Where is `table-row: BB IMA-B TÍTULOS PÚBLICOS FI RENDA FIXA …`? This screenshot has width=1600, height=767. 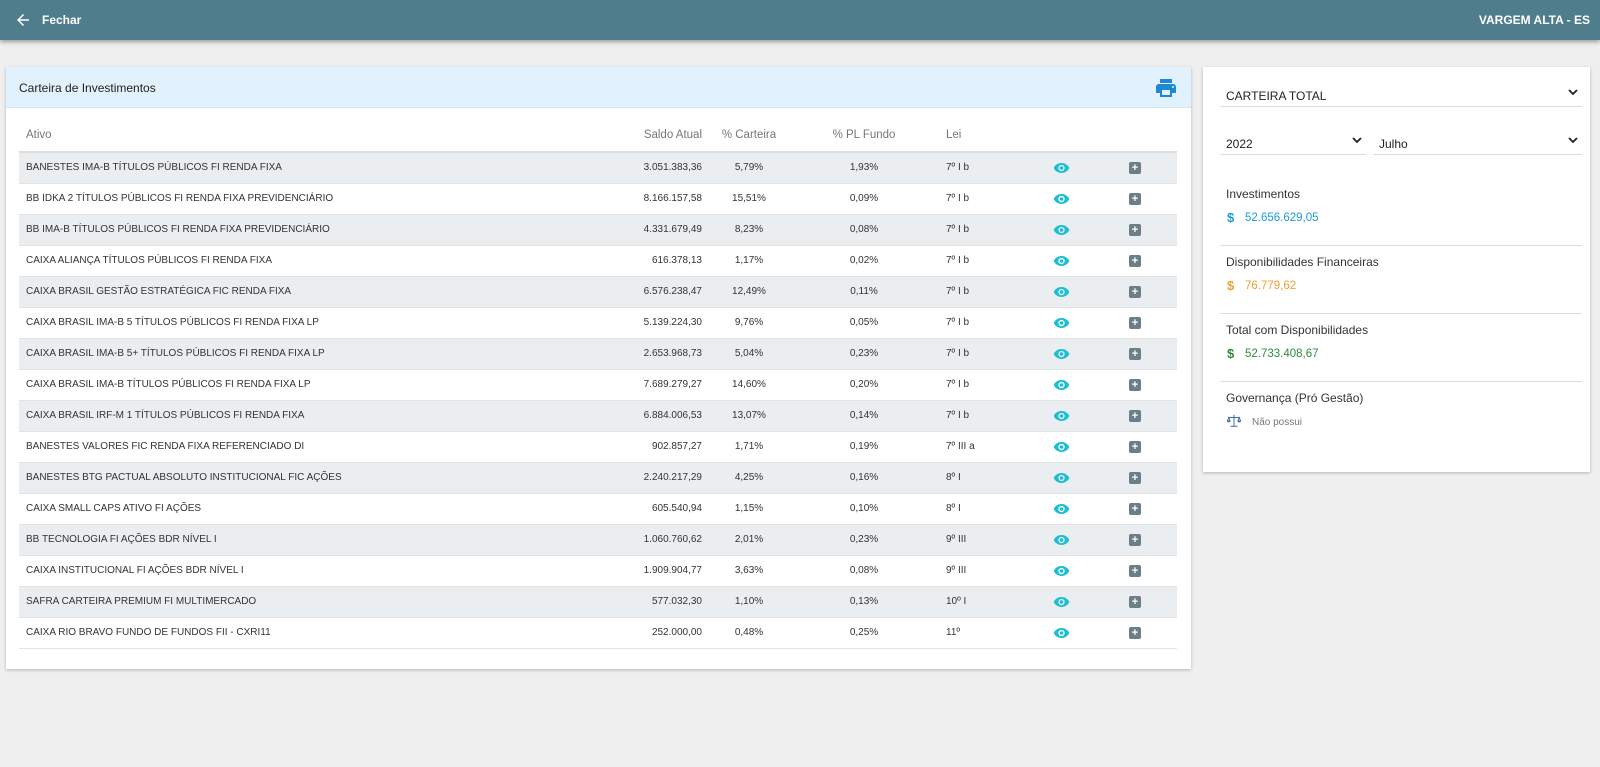 table-row: BB IMA-B TÍTULOS PÚBLICOS FI RENDA FIXA … is located at coordinates (598, 230).